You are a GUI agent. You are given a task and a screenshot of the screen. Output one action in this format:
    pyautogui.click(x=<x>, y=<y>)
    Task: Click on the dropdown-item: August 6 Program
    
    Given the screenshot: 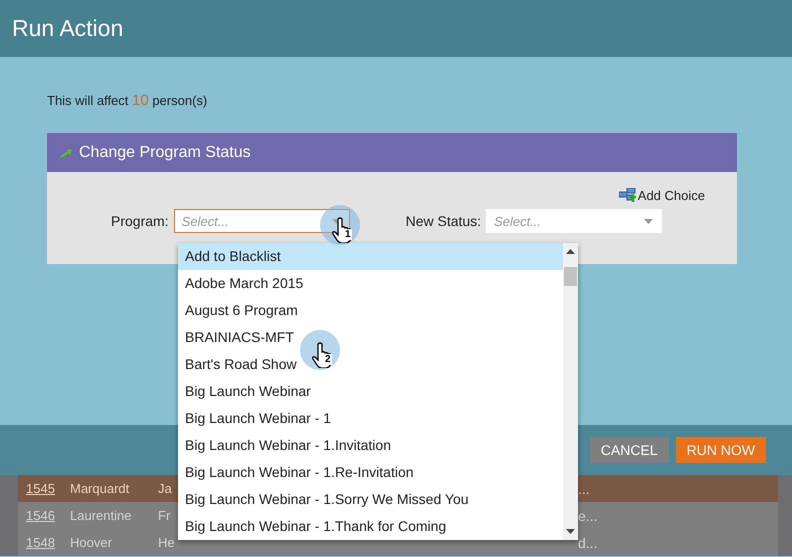 What is the action you would take?
    pyautogui.click(x=242, y=310)
    